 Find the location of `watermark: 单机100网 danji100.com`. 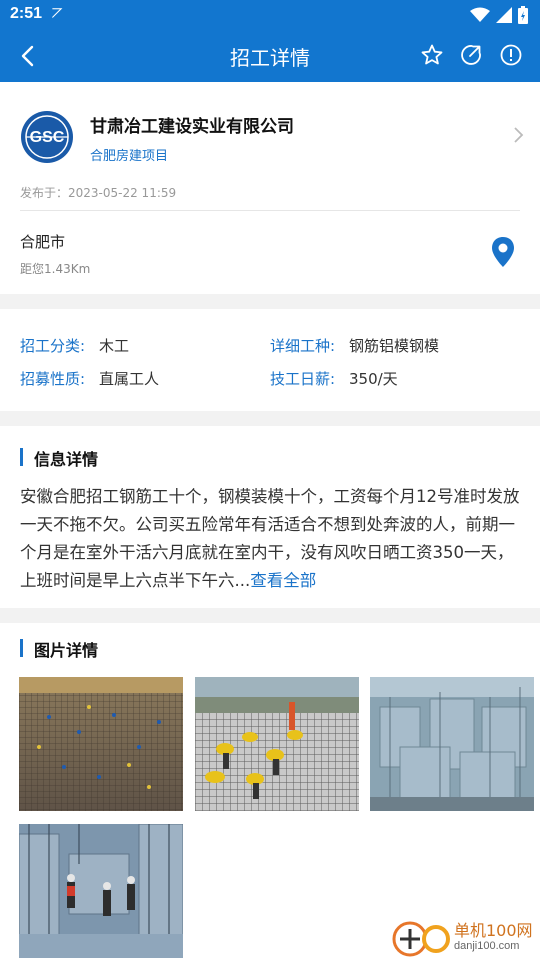

watermark: 单机100网 danji100.com is located at coordinates (466, 937).